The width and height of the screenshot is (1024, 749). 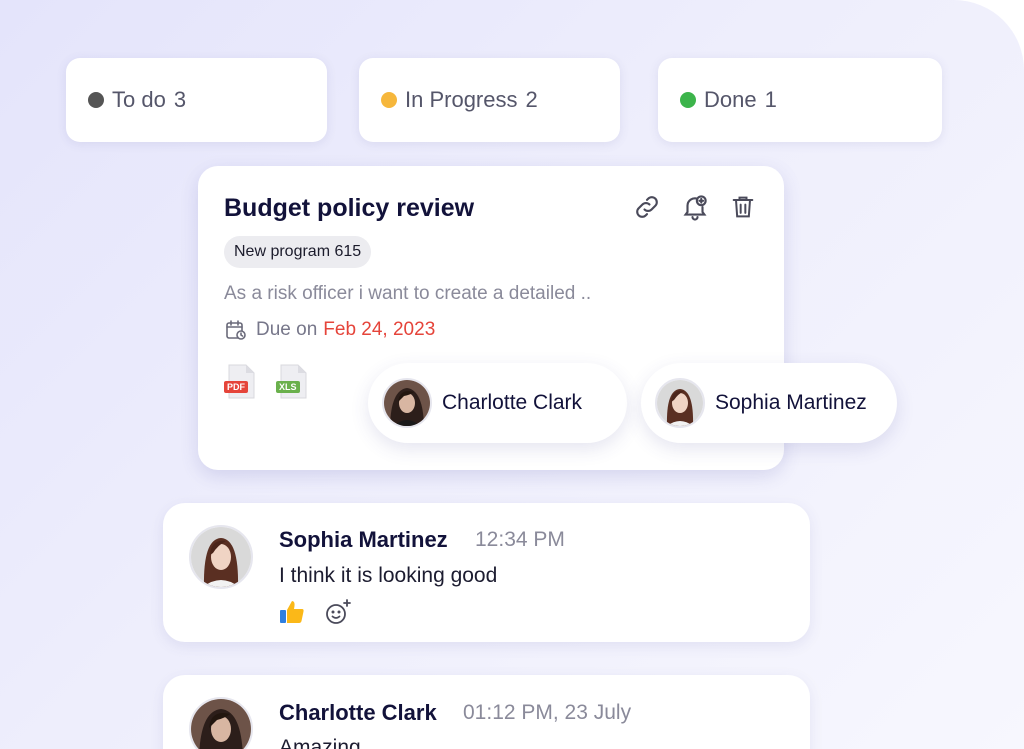 I want to click on status-count: 3, so click(x=180, y=99).